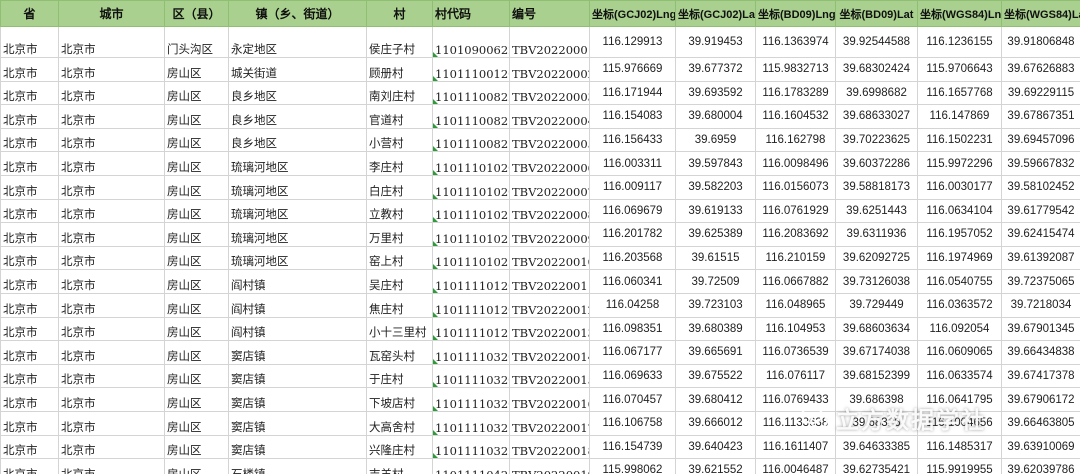 Image resolution: width=1080 pixels, height=474 pixels. What do you see at coordinates (715, 258) in the screenshot?
I see `cell-gcj02-lat: 39.61515` at bounding box center [715, 258].